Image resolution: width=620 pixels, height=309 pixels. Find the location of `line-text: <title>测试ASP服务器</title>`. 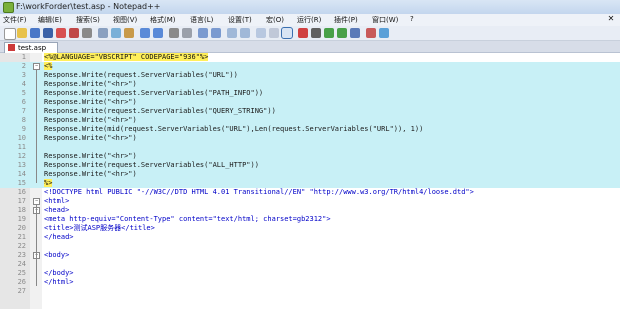

line-text: <title>测试ASP服务器</title> is located at coordinates (99, 228).